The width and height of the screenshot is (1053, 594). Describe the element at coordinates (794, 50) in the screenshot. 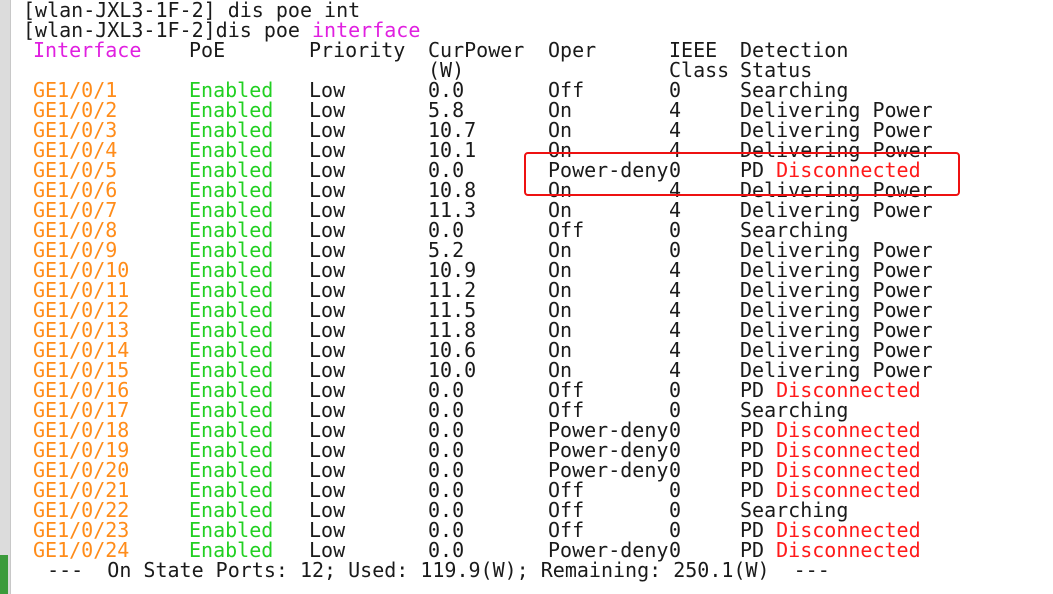

I see `header-detection: Detection` at that location.